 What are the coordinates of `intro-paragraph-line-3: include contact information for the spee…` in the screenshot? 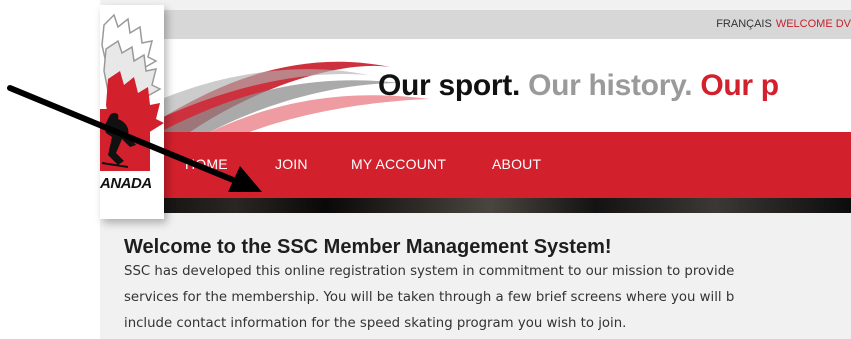 It's located at (375, 323).